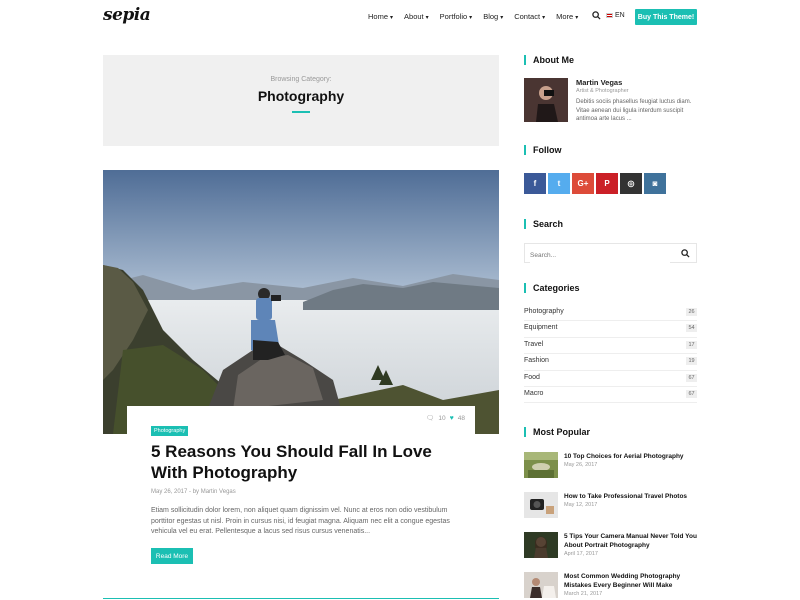 The width and height of the screenshot is (800, 600). I want to click on post-title: 10 Top Choices for Aerial Photography, so click(624, 456).